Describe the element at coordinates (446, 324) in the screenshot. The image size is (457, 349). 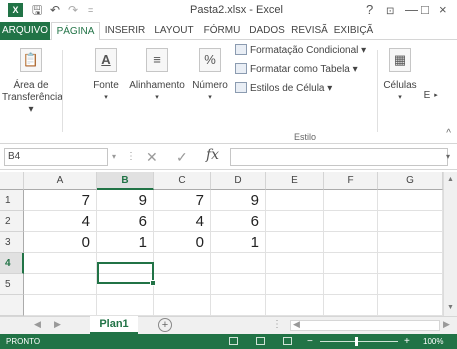
I see `scroll-right-icon: ▶` at that location.